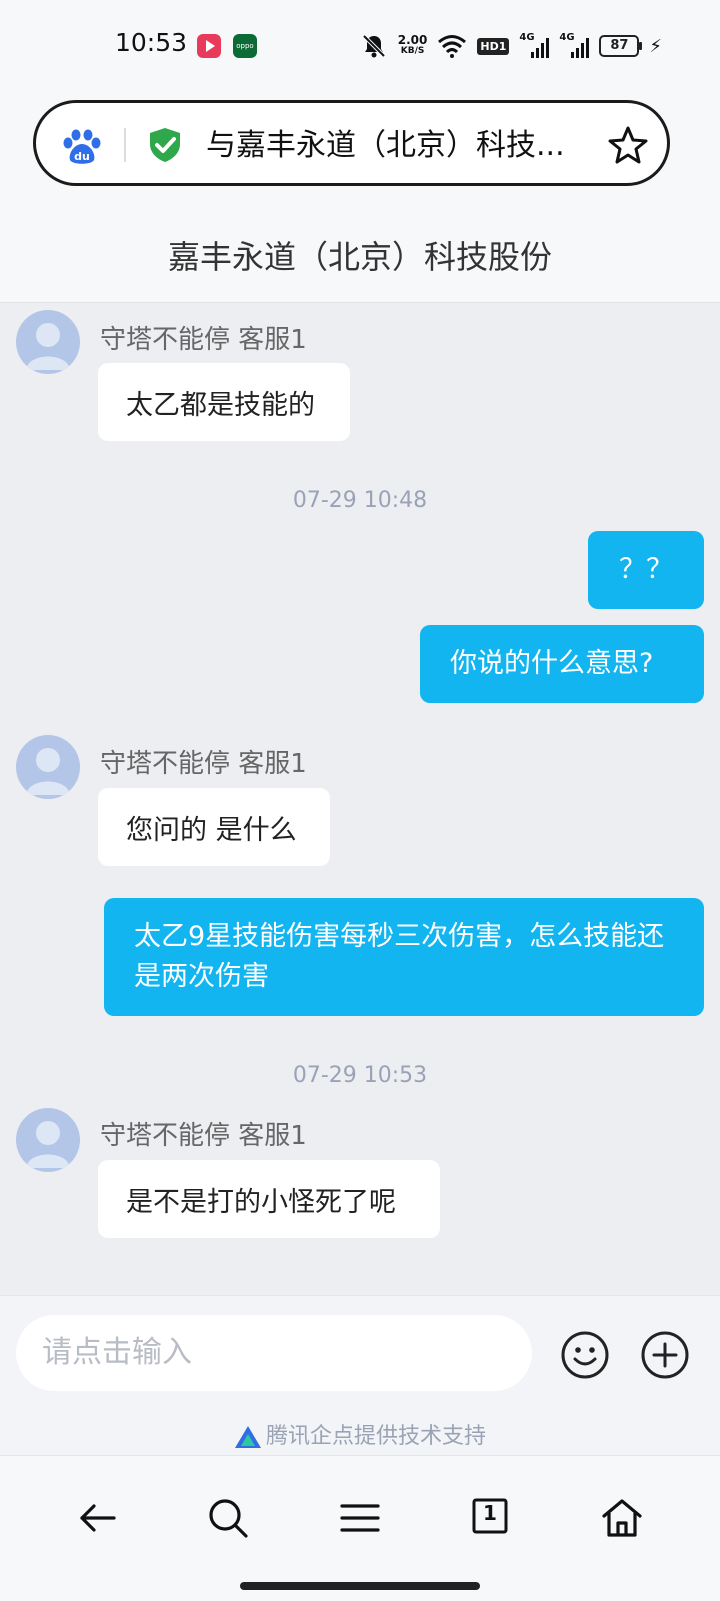  What do you see at coordinates (490, 1513) in the screenshot?
I see `tab-count: 1` at bounding box center [490, 1513].